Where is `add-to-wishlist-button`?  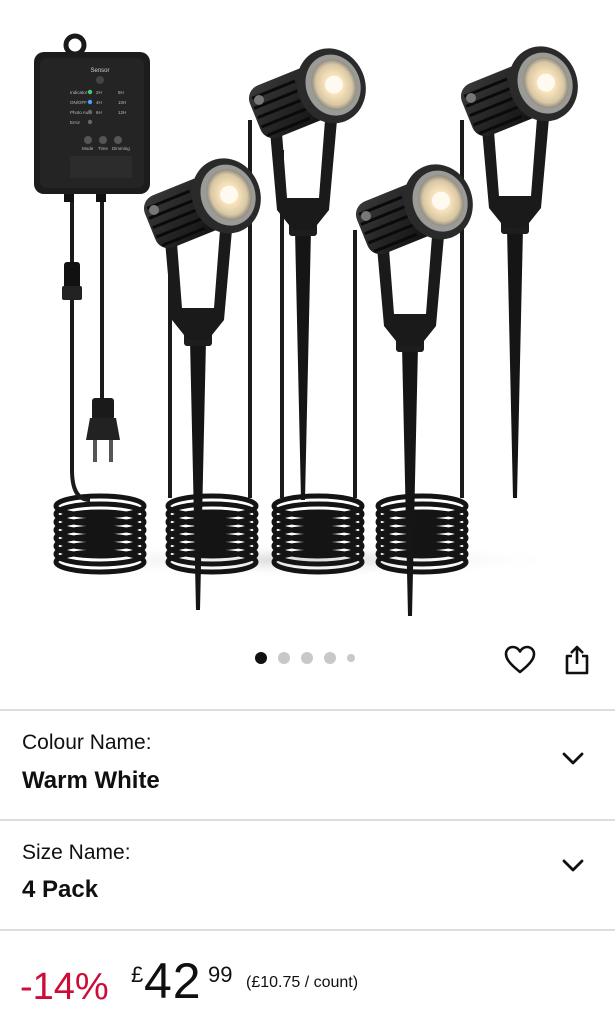
add-to-wishlist-button is located at coordinates (520, 660).